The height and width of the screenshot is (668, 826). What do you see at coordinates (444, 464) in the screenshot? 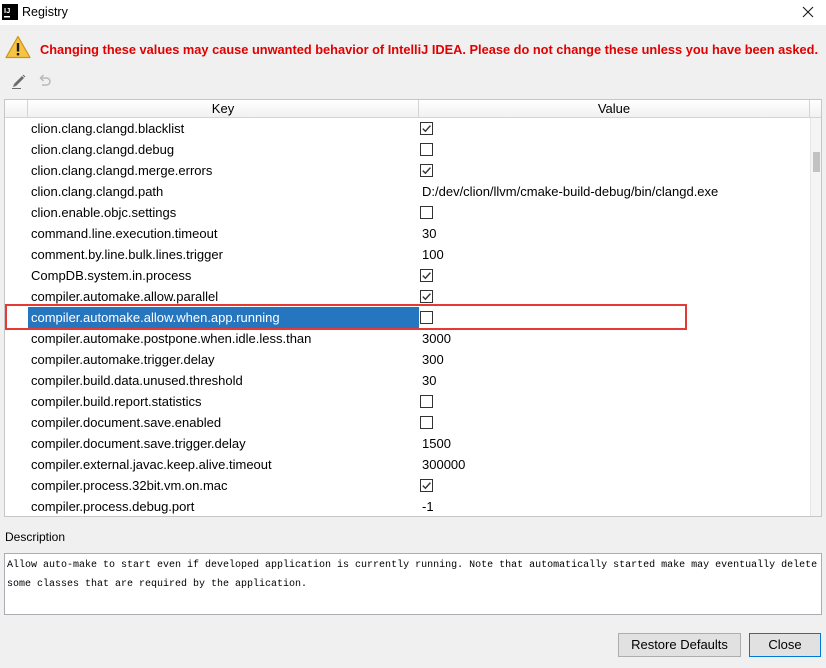
I see `registry-value-text: 300000` at bounding box center [444, 464].